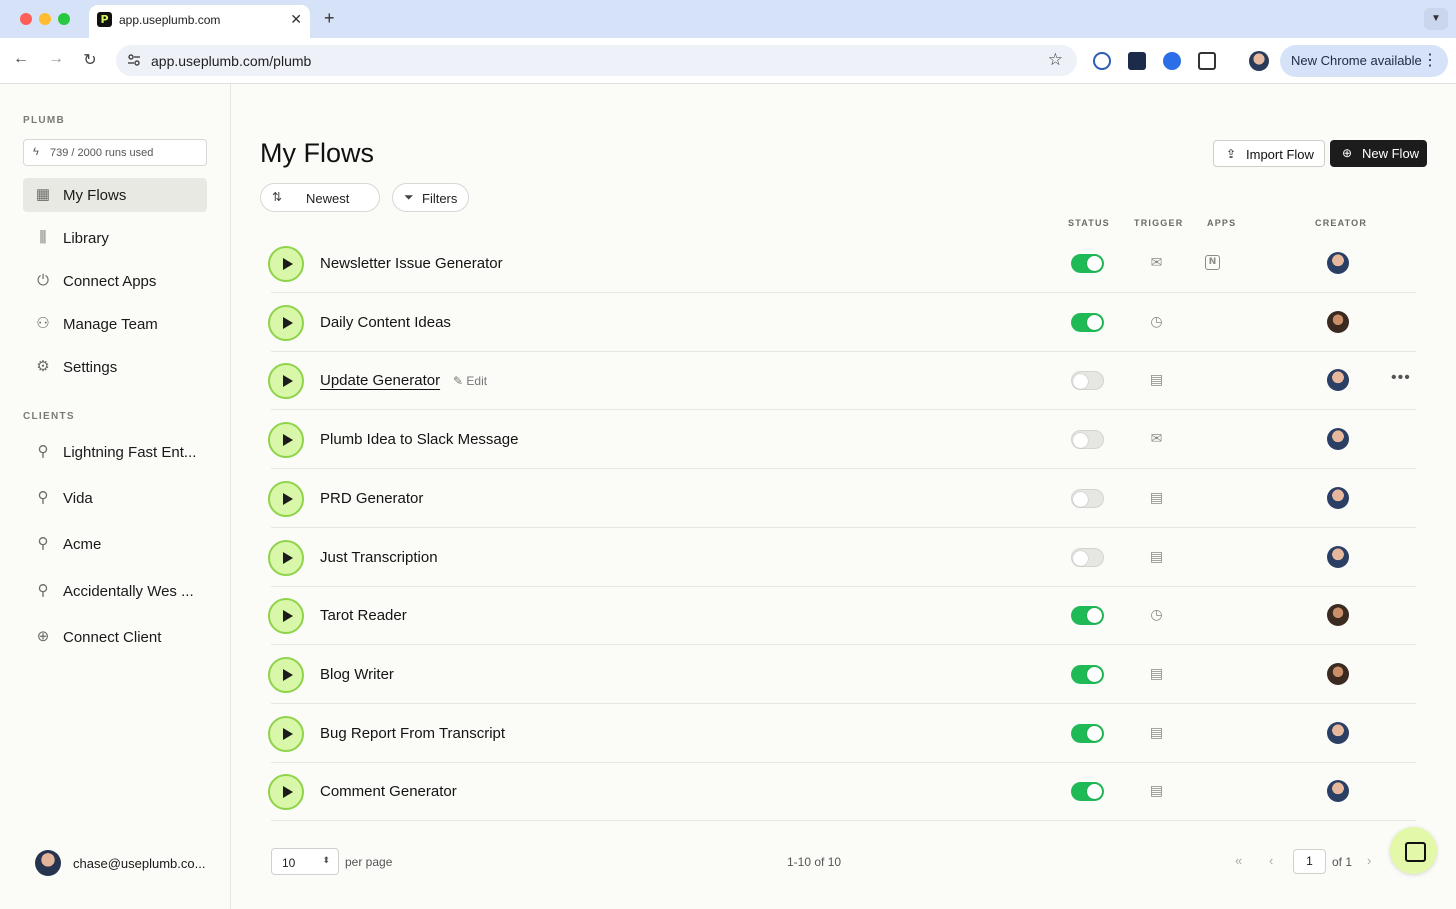 This screenshot has height=909, width=1456. What do you see at coordinates (86, 238) in the screenshot?
I see `sidebar-item-label: Library` at bounding box center [86, 238].